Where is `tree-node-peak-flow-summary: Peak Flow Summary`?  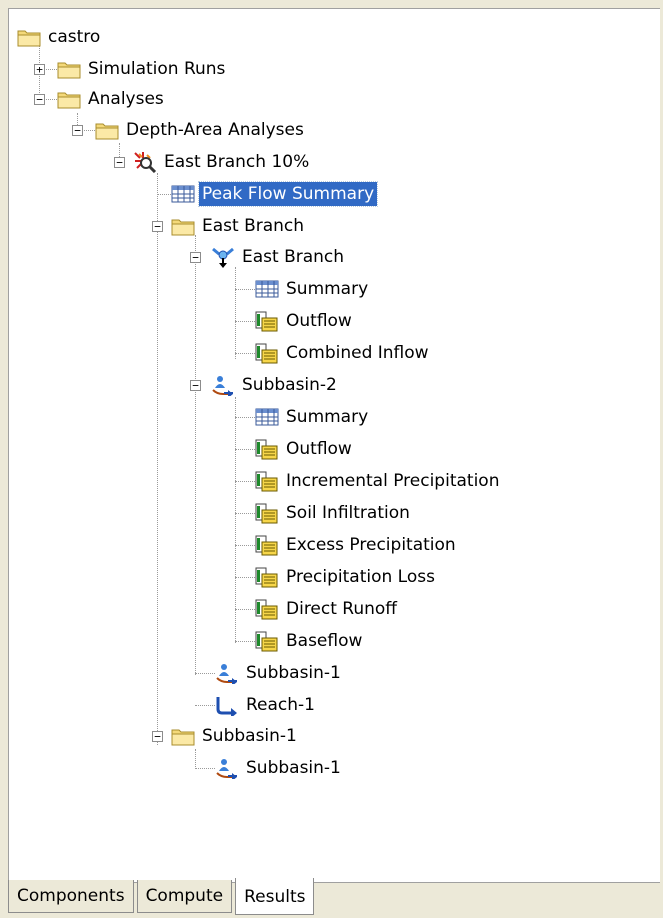 tree-node-peak-flow-summary: Peak Flow Summary is located at coordinates (275, 194).